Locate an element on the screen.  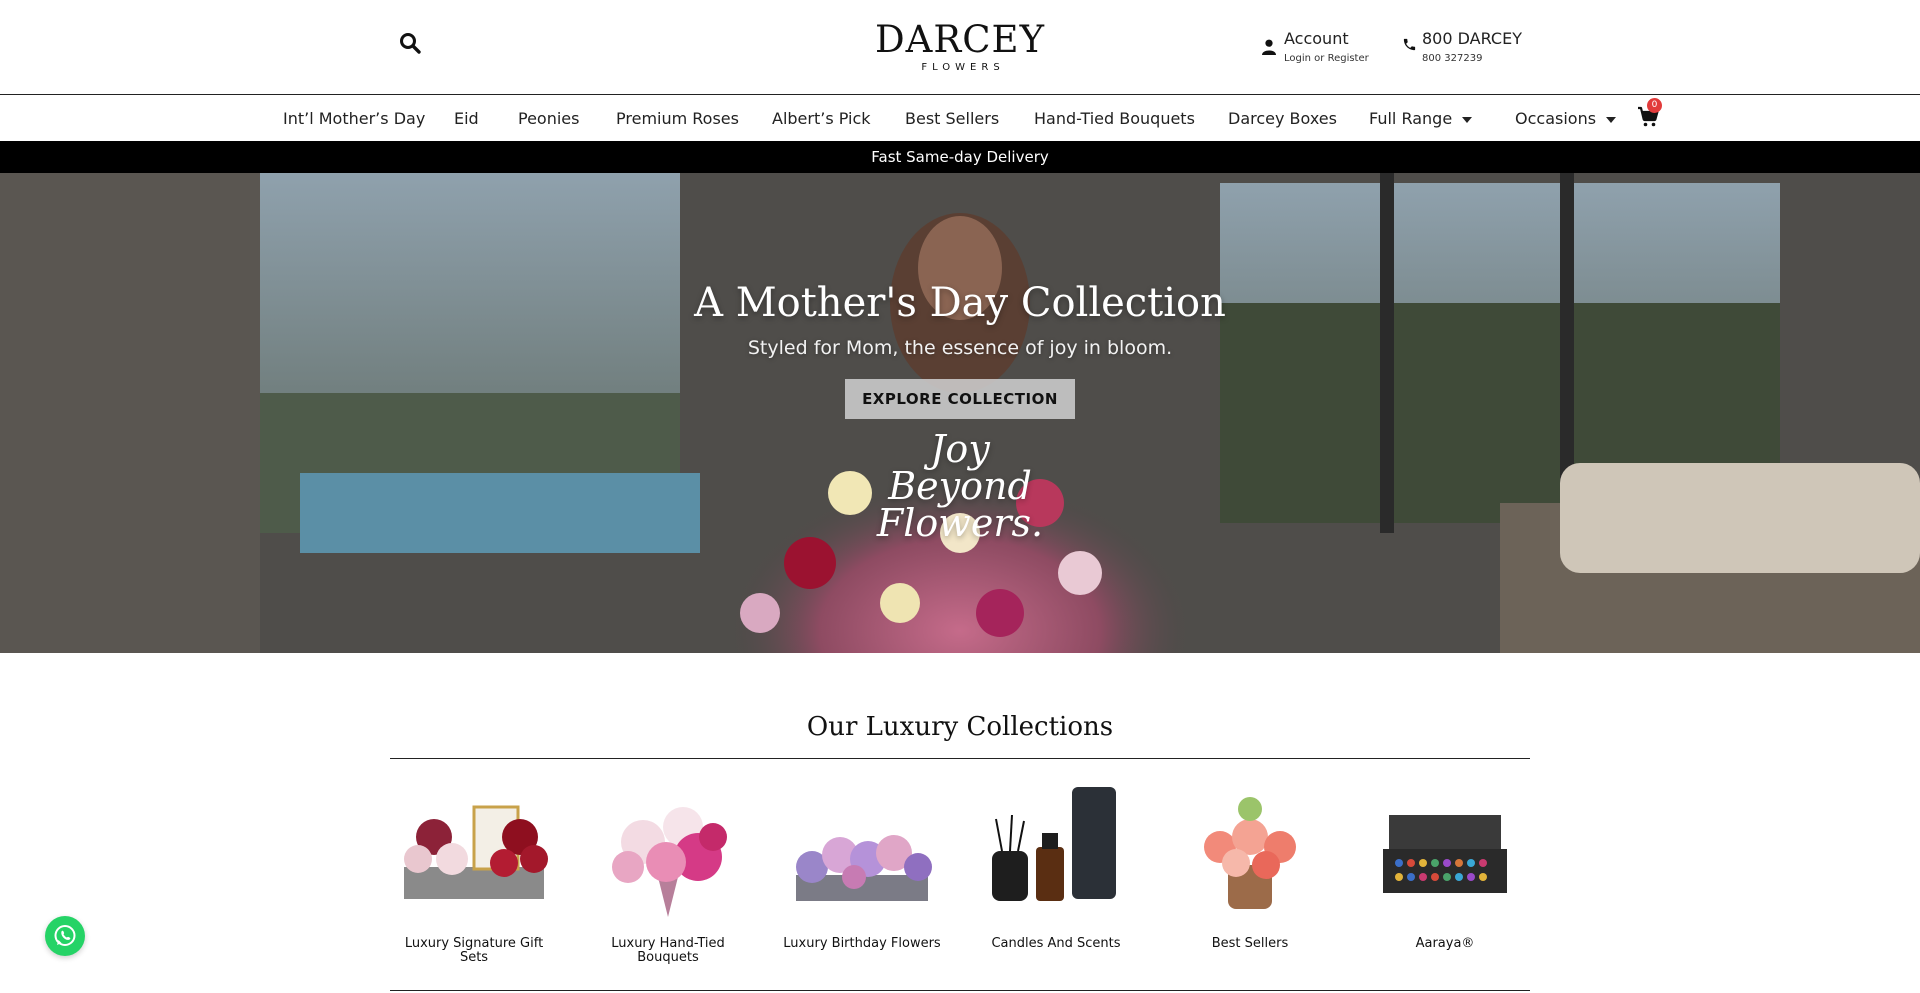
collection-label: Luxury Hand-Tied Bouquets is located at coordinates (668, 950).